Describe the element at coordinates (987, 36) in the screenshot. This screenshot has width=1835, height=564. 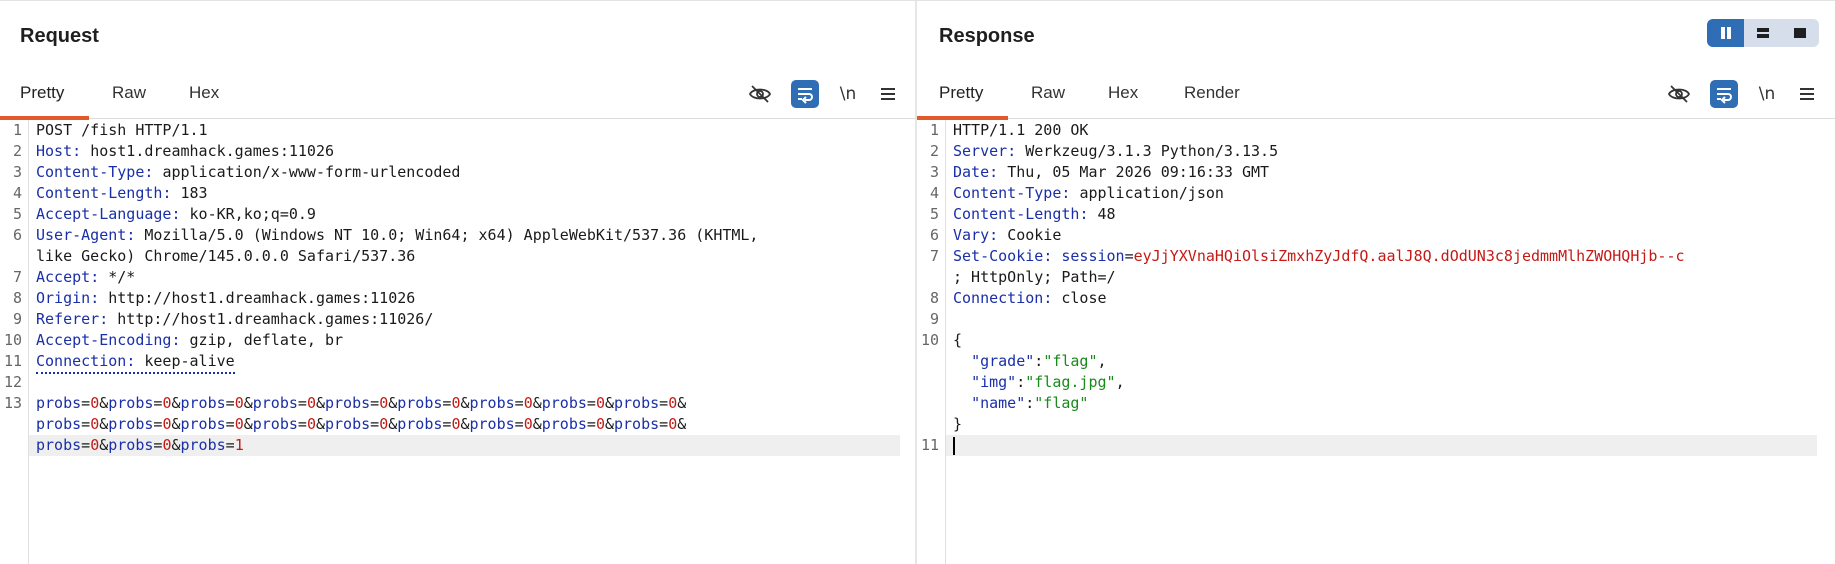
I see `response-title: Response` at that location.